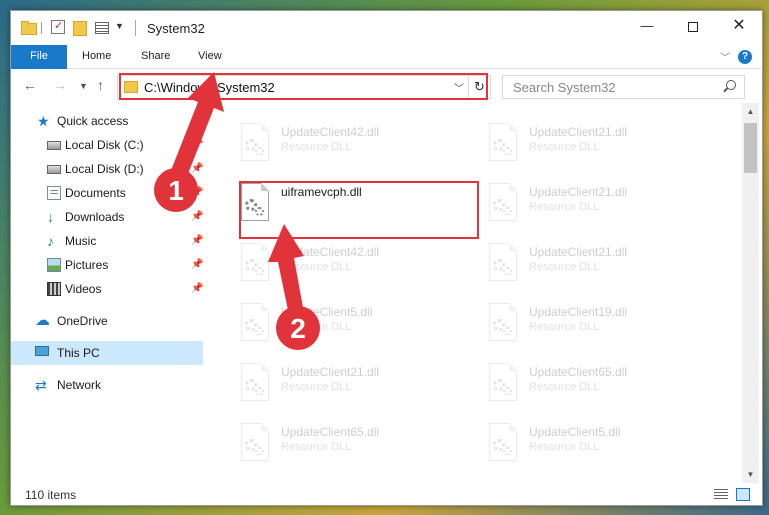 The height and width of the screenshot is (515, 769). Describe the element at coordinates (210, 57) in the screenshot. I see `tab-view: View` at that location.